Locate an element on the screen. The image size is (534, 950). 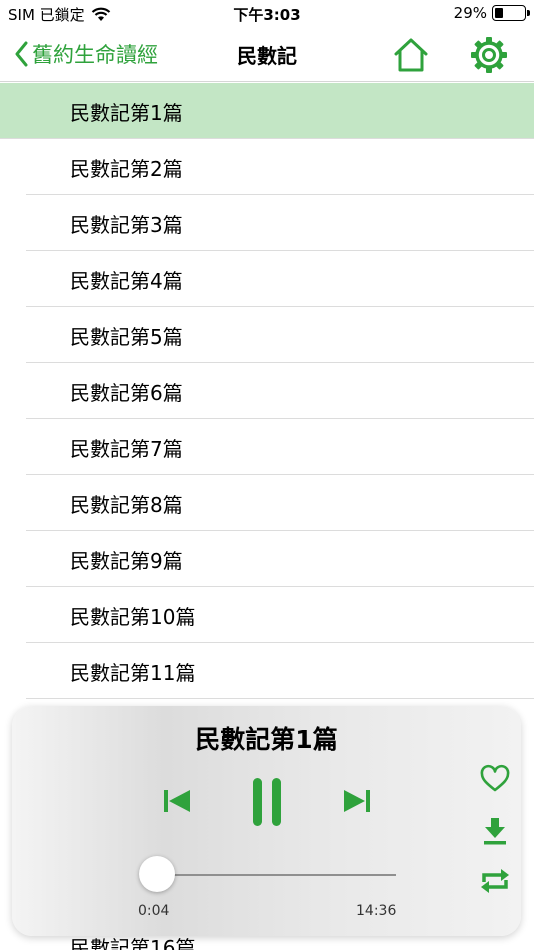
list-item-label: 民數記第6篇 is located at coordinates (126, 392).